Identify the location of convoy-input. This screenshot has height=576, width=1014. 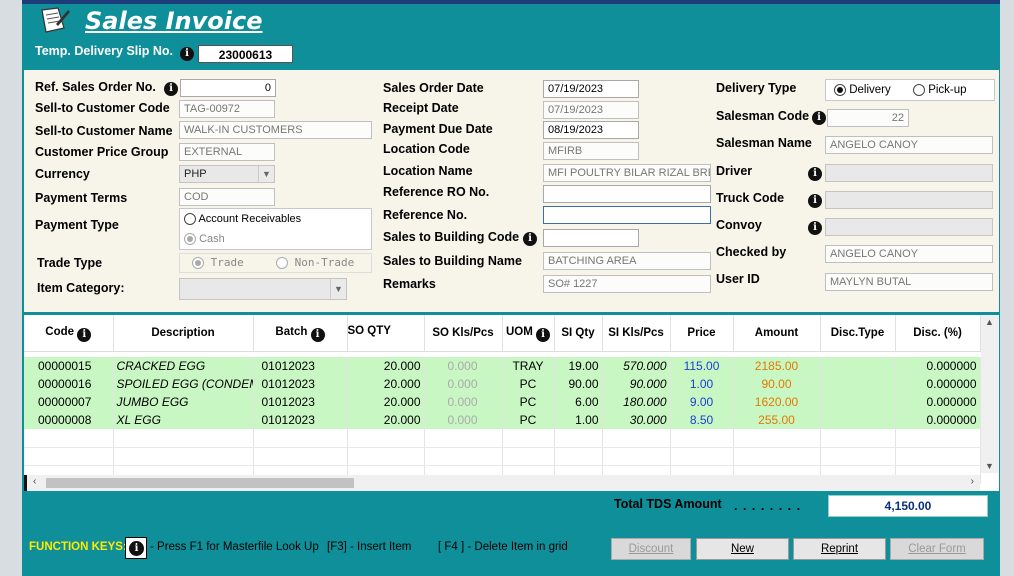
(909, 227).